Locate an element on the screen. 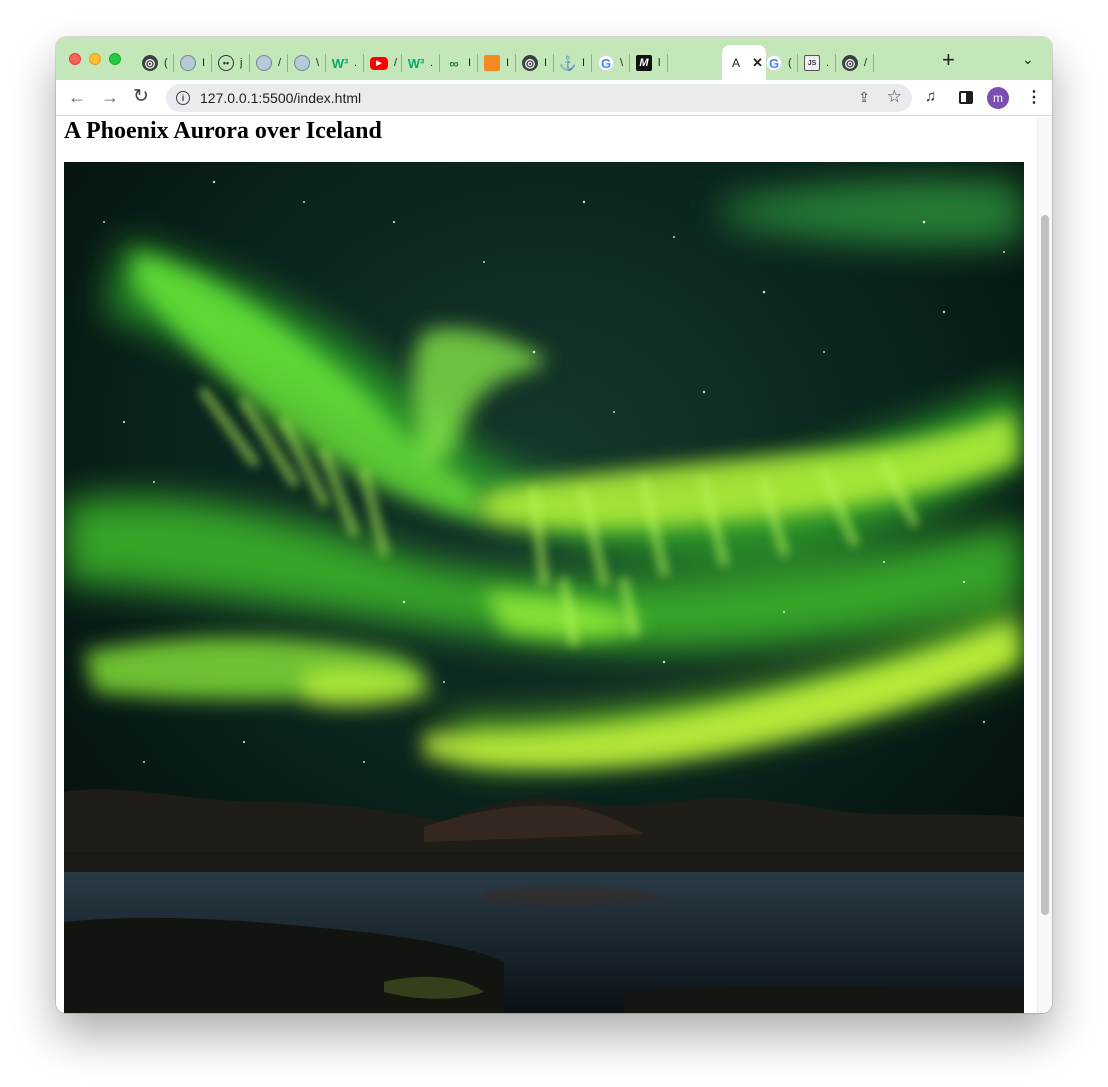 The height and width of the screenshot is (1087, 1108). active-tab-title: A is located at coordinates (736, 62).